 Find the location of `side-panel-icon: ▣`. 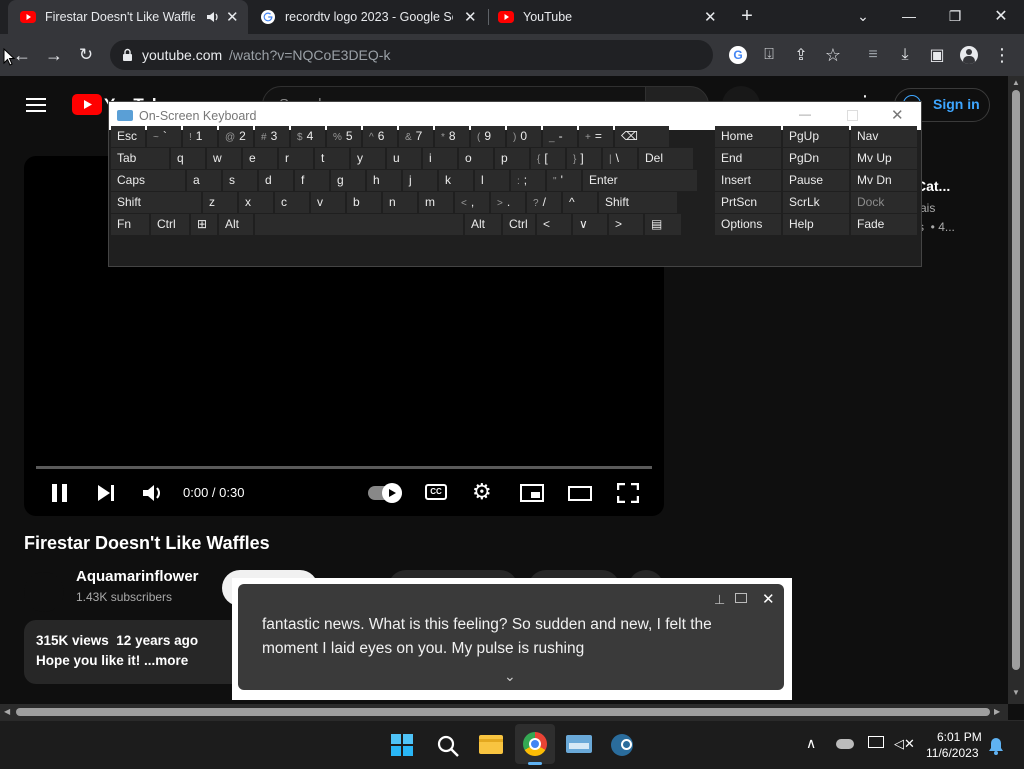

side-panel-icon: ▣ is located at coordinates (937, 55).